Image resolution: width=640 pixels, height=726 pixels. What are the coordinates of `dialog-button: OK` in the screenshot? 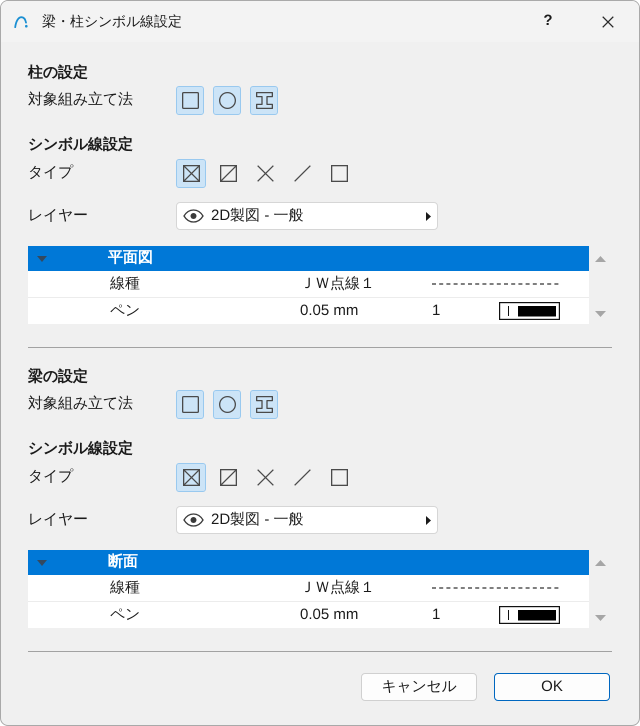 It's located at (552, 687).